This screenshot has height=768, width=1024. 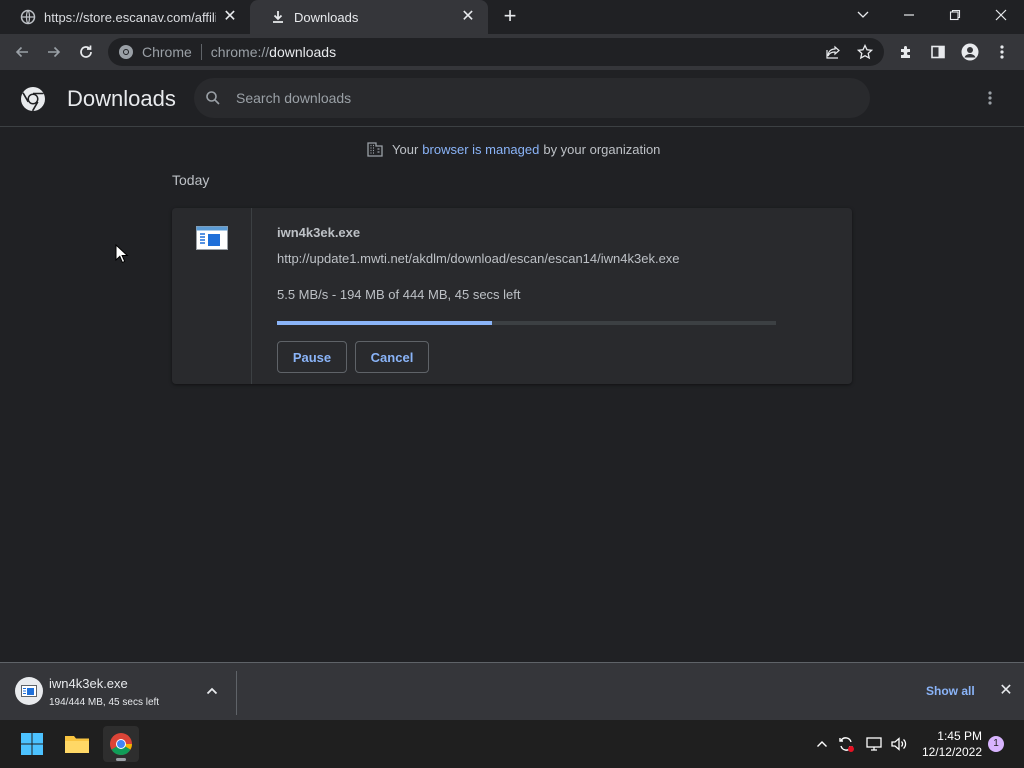 I want to click on show-all-button: Show all, so click(x=950, y=691).